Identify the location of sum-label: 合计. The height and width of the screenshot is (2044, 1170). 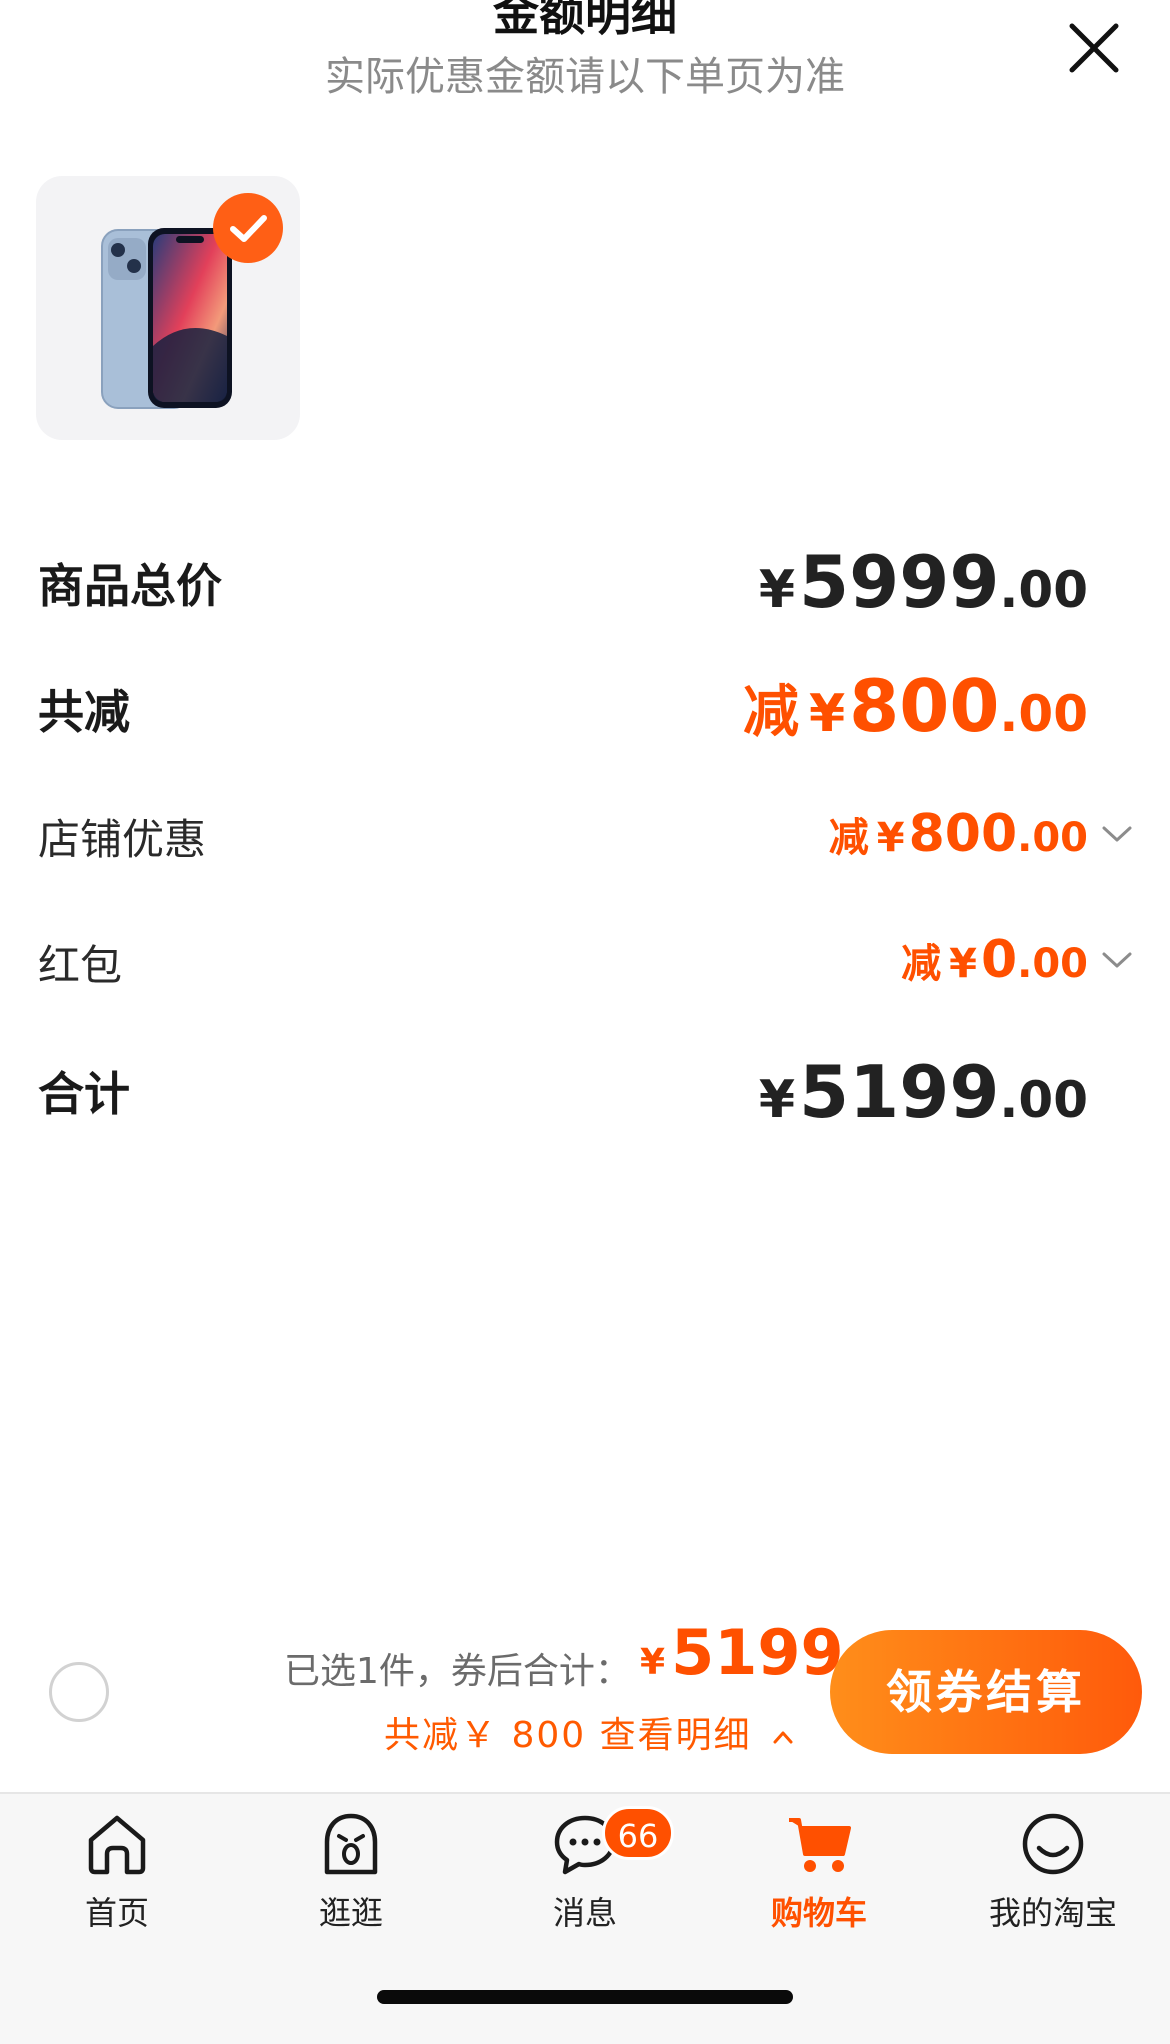
(84, 1094).